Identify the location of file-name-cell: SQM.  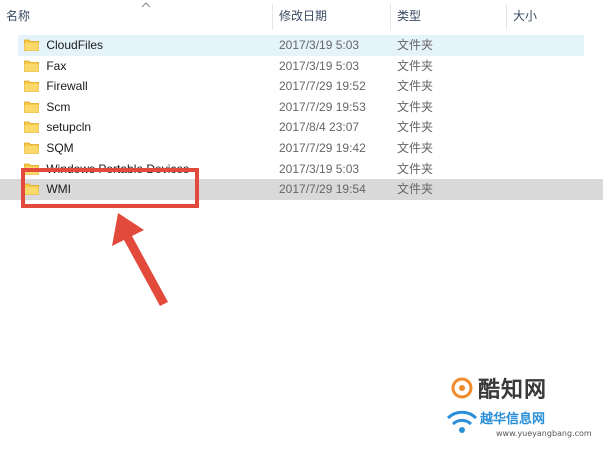
(46, 148).